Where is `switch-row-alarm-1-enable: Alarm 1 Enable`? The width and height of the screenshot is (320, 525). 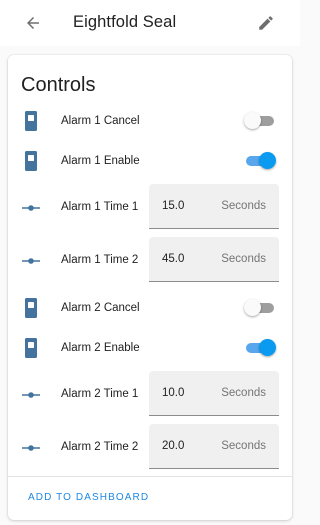 switch-row-alarm-1-enable: Alarm 1 Enable is located at coordinates (150, 161).